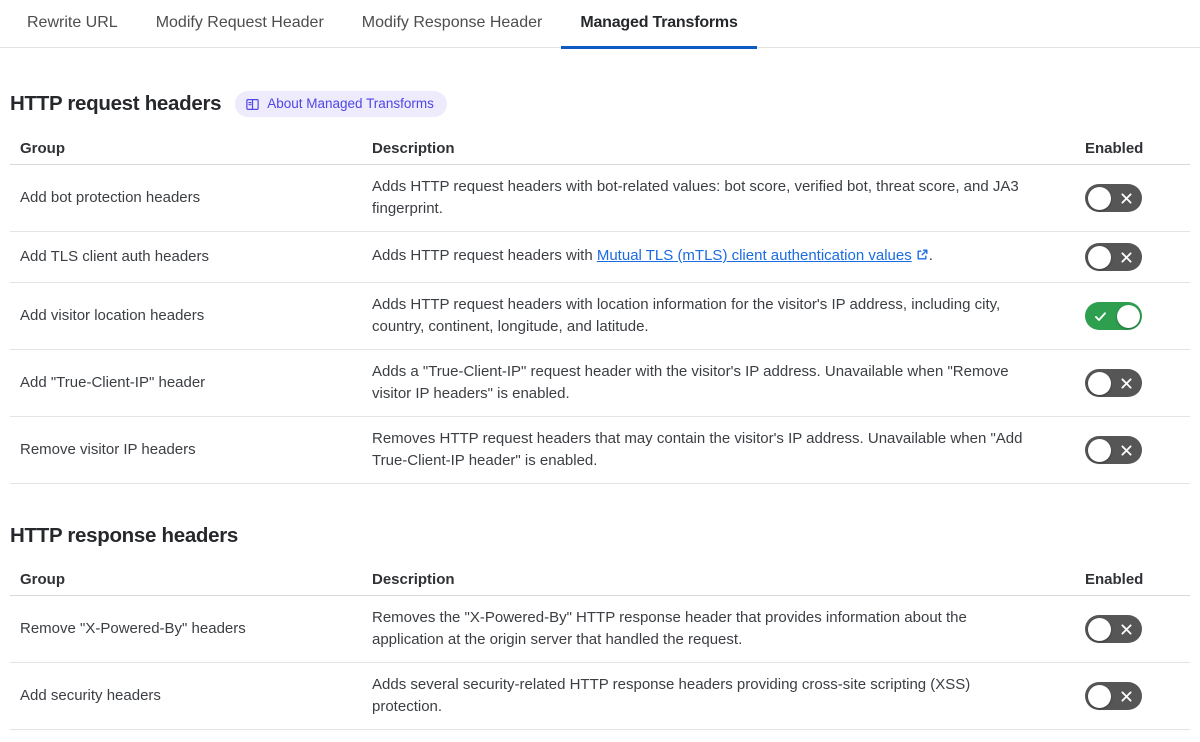 This screenshot has height=742, width=1200. Describe the element at coordinates (350, 103) in the screenshot. I see `badge-label: About Managed Transforms` at that location.